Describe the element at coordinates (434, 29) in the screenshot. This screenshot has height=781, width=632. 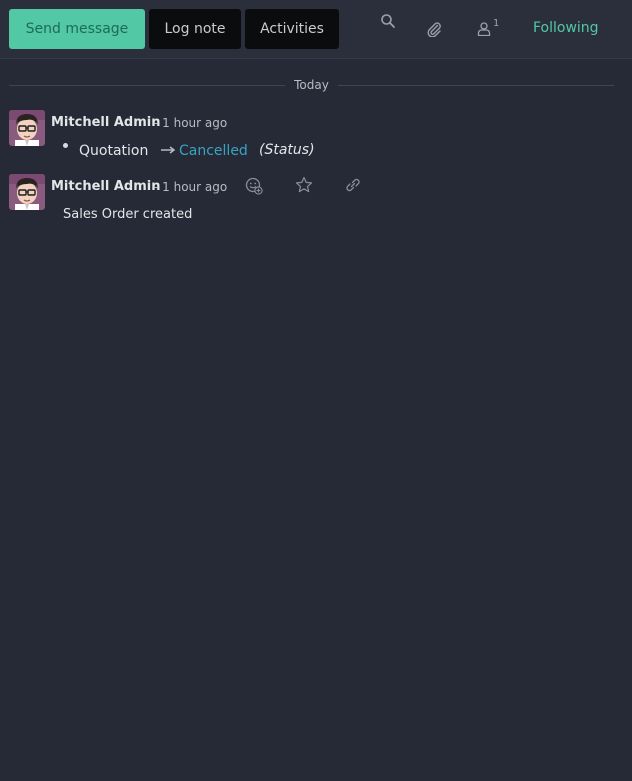
I see `paperclip-icon` at that location.